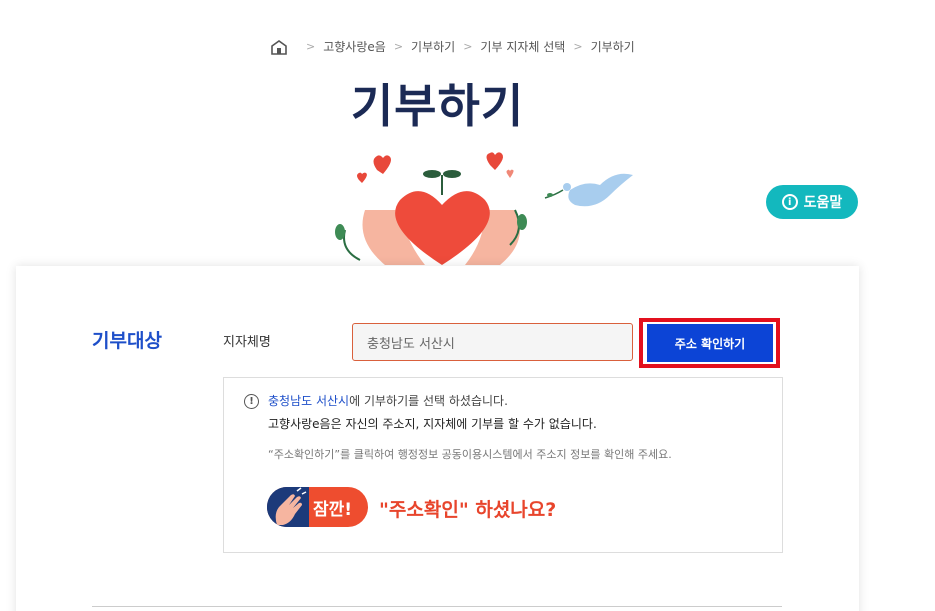 The image size is (935, 611). I want to click on breadcrumb-item-current: 기부하기, so click(612, 47).